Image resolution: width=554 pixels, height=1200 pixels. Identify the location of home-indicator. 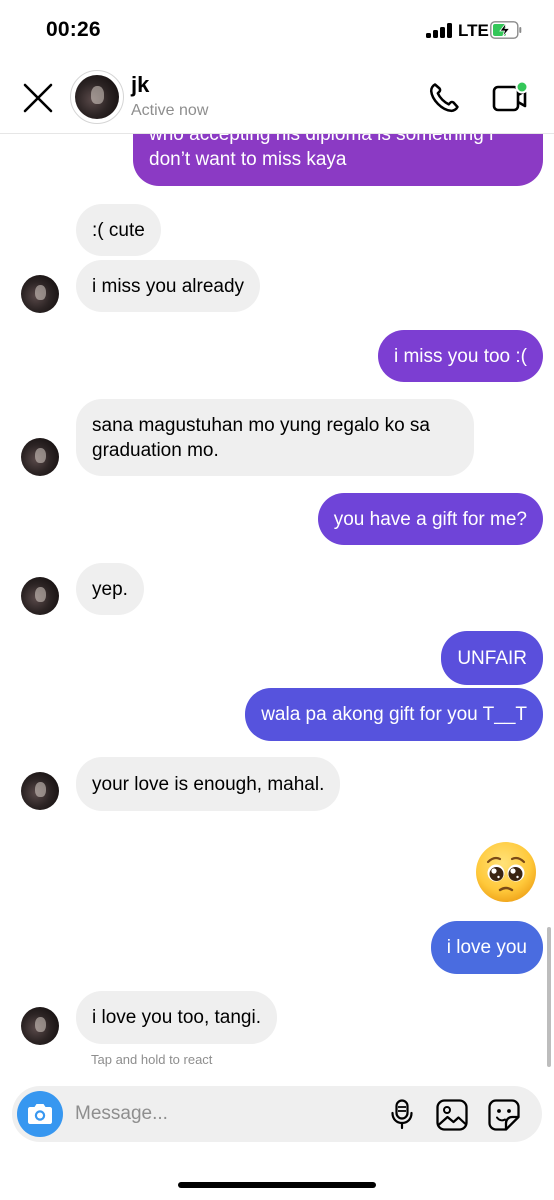
(277, 1185).